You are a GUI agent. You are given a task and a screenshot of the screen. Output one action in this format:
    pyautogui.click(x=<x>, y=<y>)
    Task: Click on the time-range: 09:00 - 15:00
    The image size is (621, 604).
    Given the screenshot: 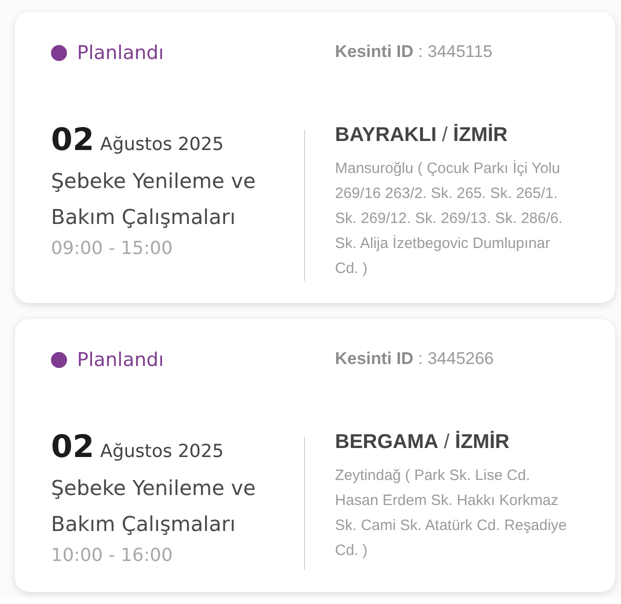 What is the action you would take?
    pyautogui.click(x=112, y=249)
    